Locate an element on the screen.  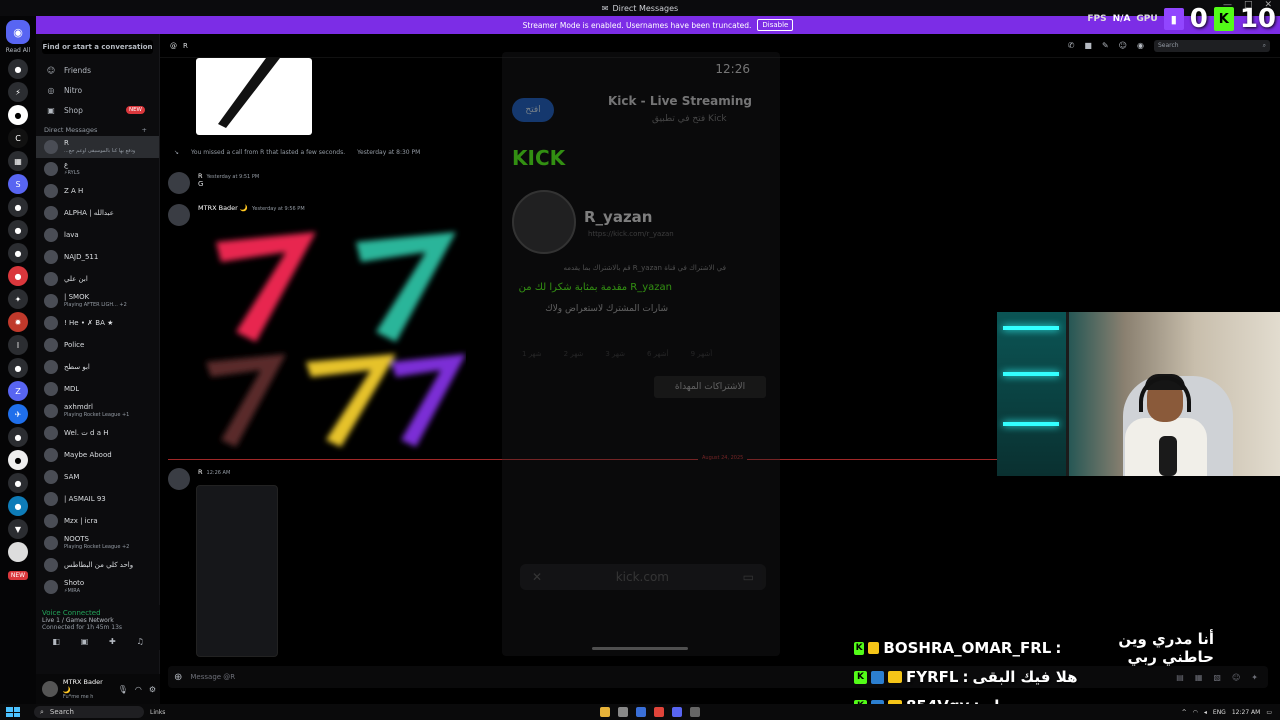
wifi-icon: ◠ is located at coordinates (1195, 712).